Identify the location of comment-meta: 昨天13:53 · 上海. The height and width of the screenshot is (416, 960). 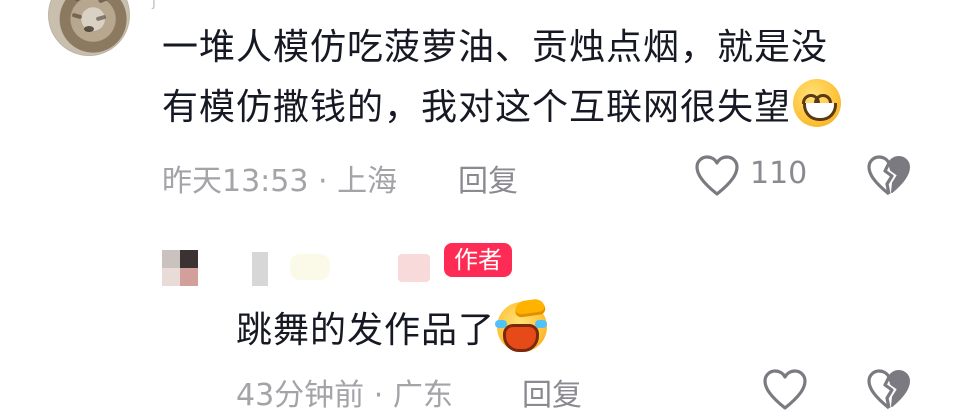
(279, 178).